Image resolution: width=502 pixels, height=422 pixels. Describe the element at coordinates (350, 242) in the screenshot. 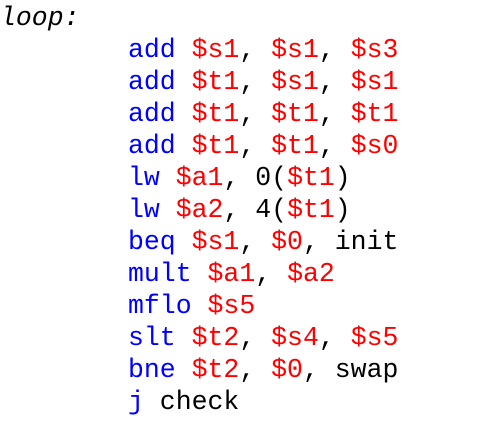

I see `operand-text: , init` at that location.